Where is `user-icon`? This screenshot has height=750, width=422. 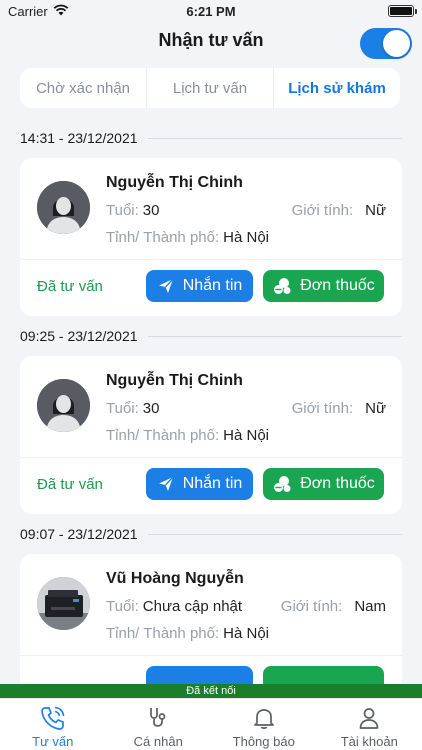 user-icon is located at coordinates (369, 718).